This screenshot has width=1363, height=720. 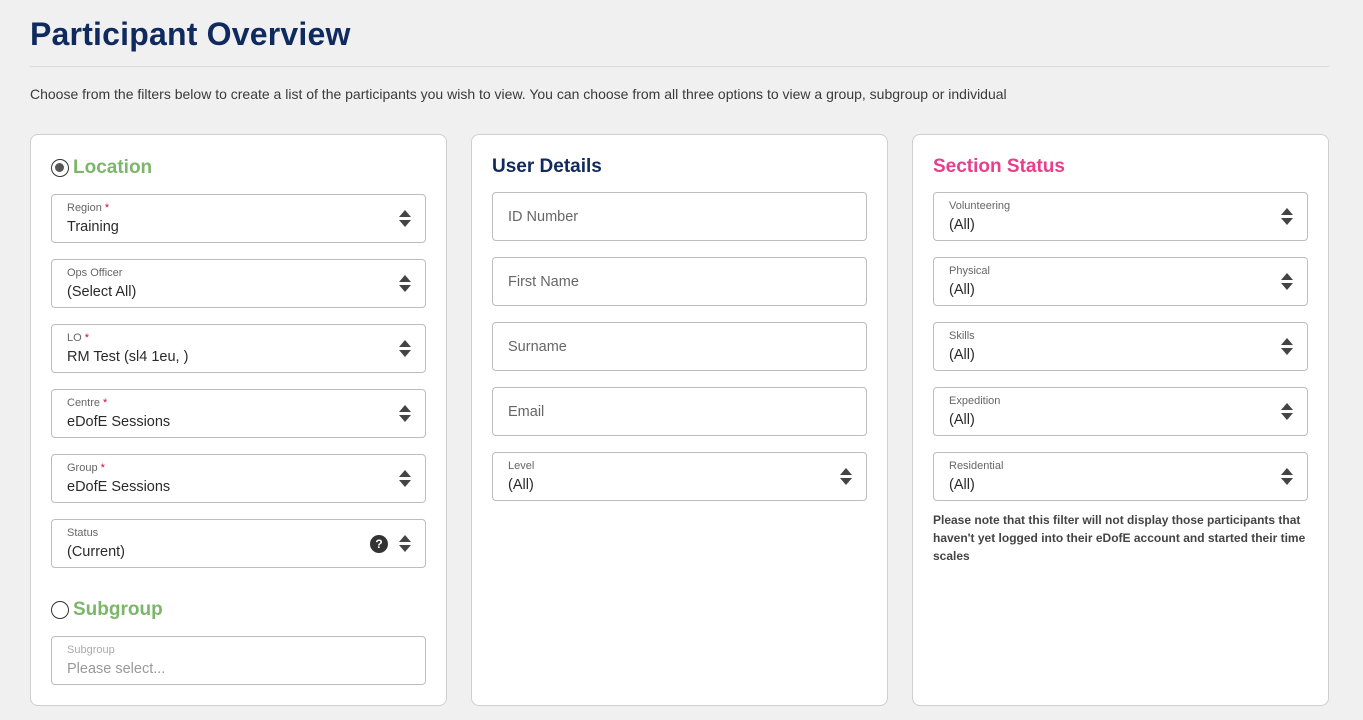 I want to click on physical-value: (All), so click(x=962, y=290).